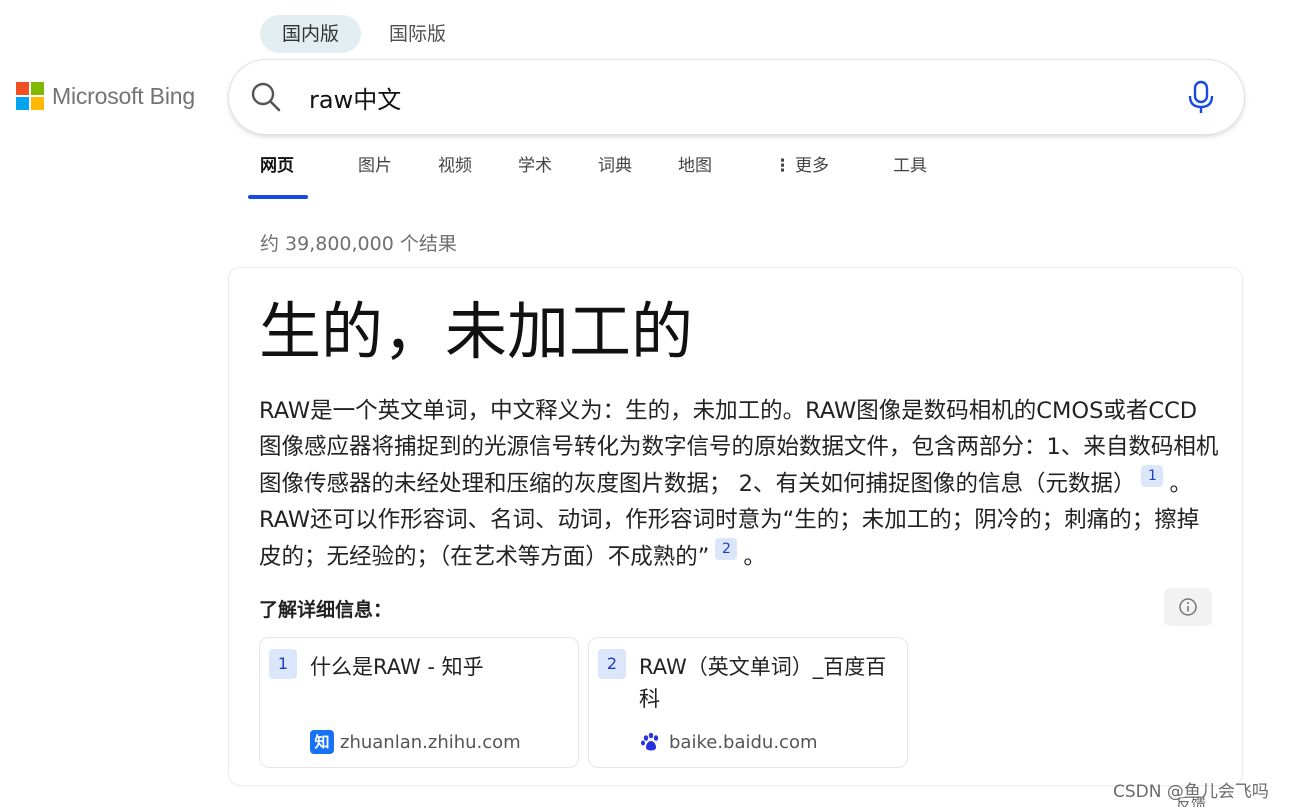 This screenshot has width=1300, height=807. I want to click on region-tab-domestic: 国内版, so click(311, 34).